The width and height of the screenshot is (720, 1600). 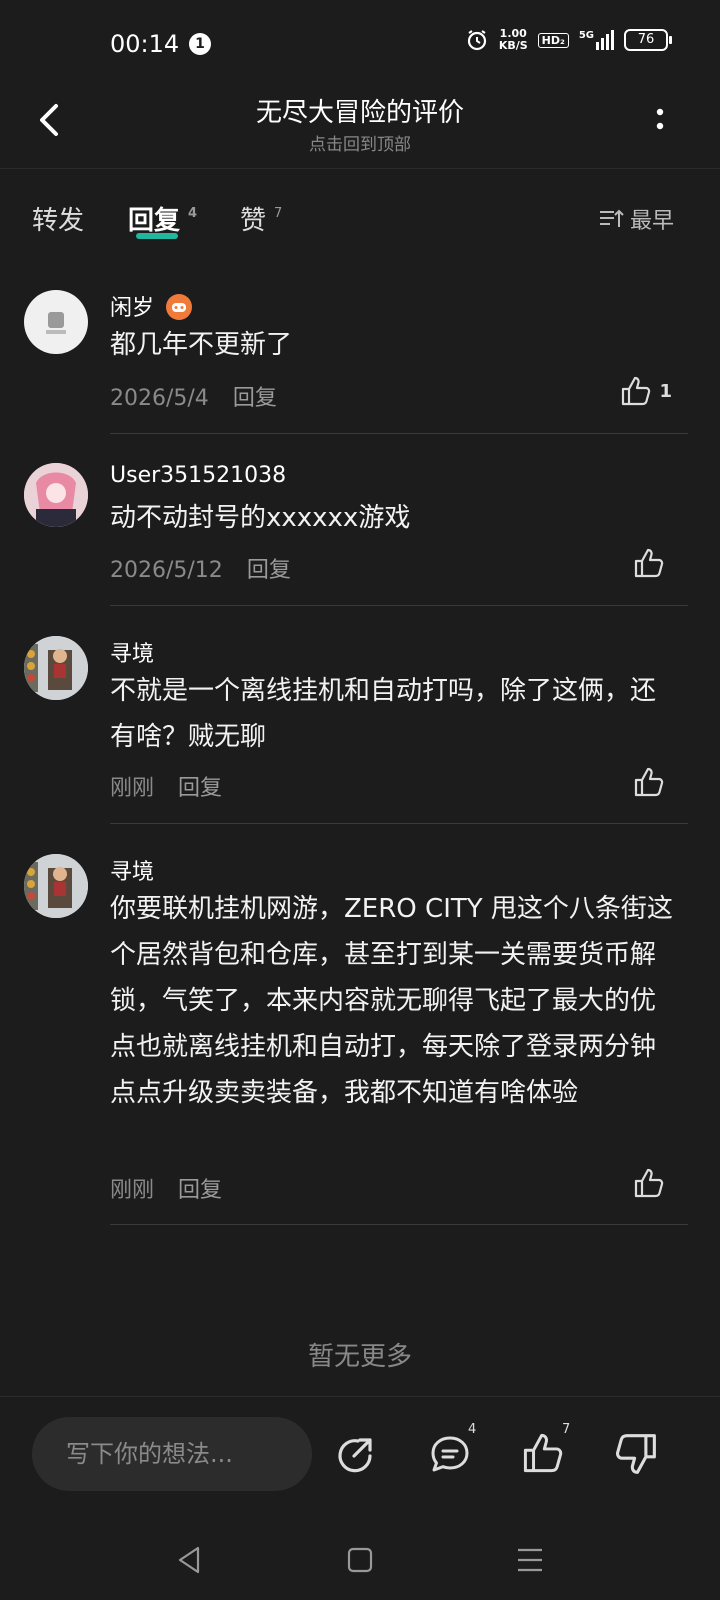 What do you see at coordinates (193, 213) in the screenshot?
I see `tab-replies-count: 4` at bounding box center [193, 213].